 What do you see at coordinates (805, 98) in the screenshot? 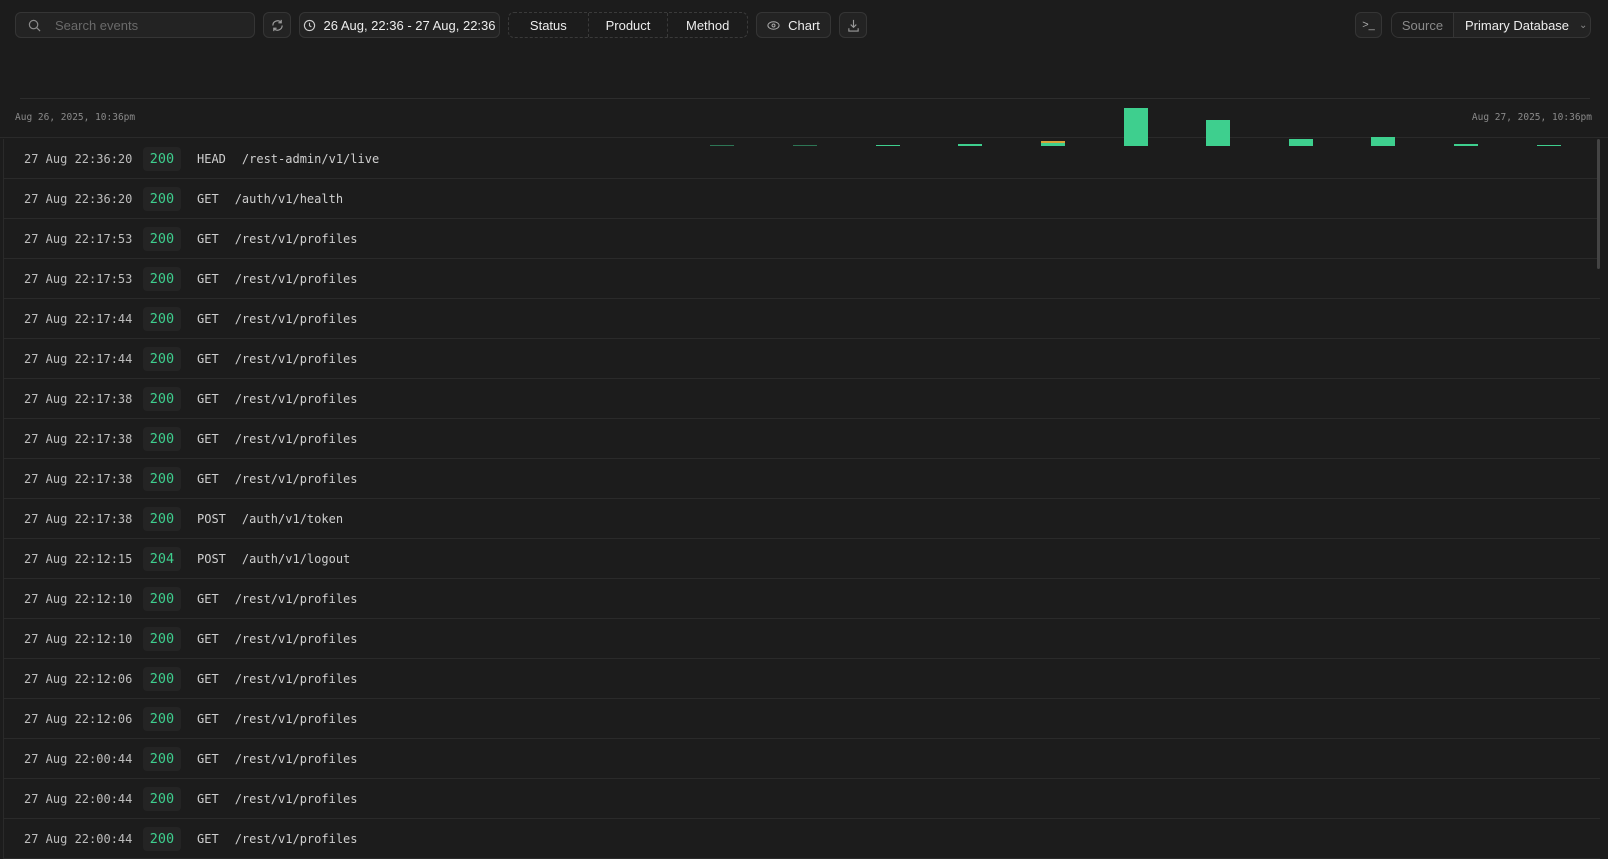
I see `chart-axis` at bounding box center [805, 98].